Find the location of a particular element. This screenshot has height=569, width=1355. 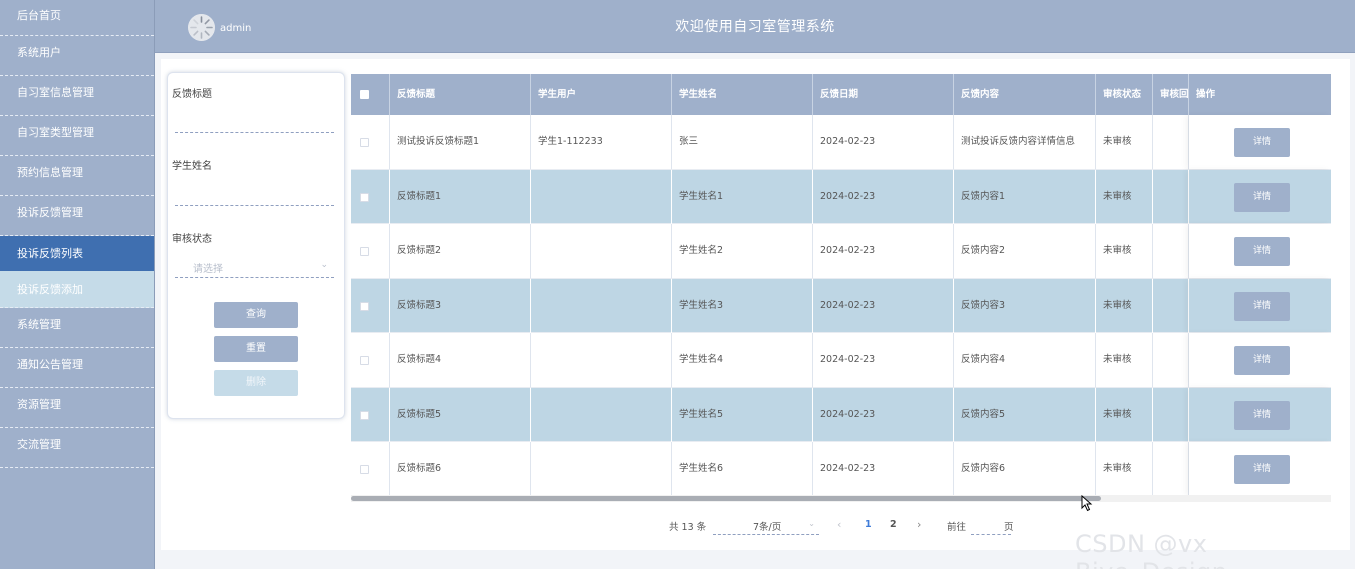

cell-user: 学生1-112233 is located at coordinates (601, 142).